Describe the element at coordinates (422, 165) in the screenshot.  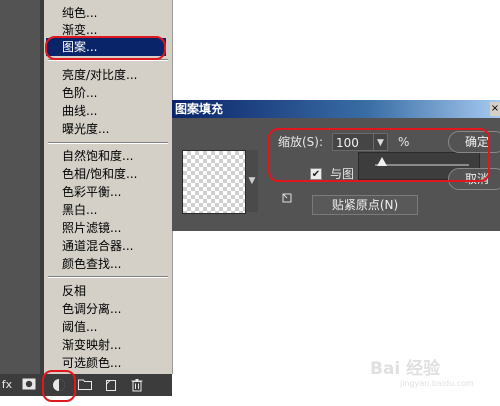
I see `slider-track` at that location.